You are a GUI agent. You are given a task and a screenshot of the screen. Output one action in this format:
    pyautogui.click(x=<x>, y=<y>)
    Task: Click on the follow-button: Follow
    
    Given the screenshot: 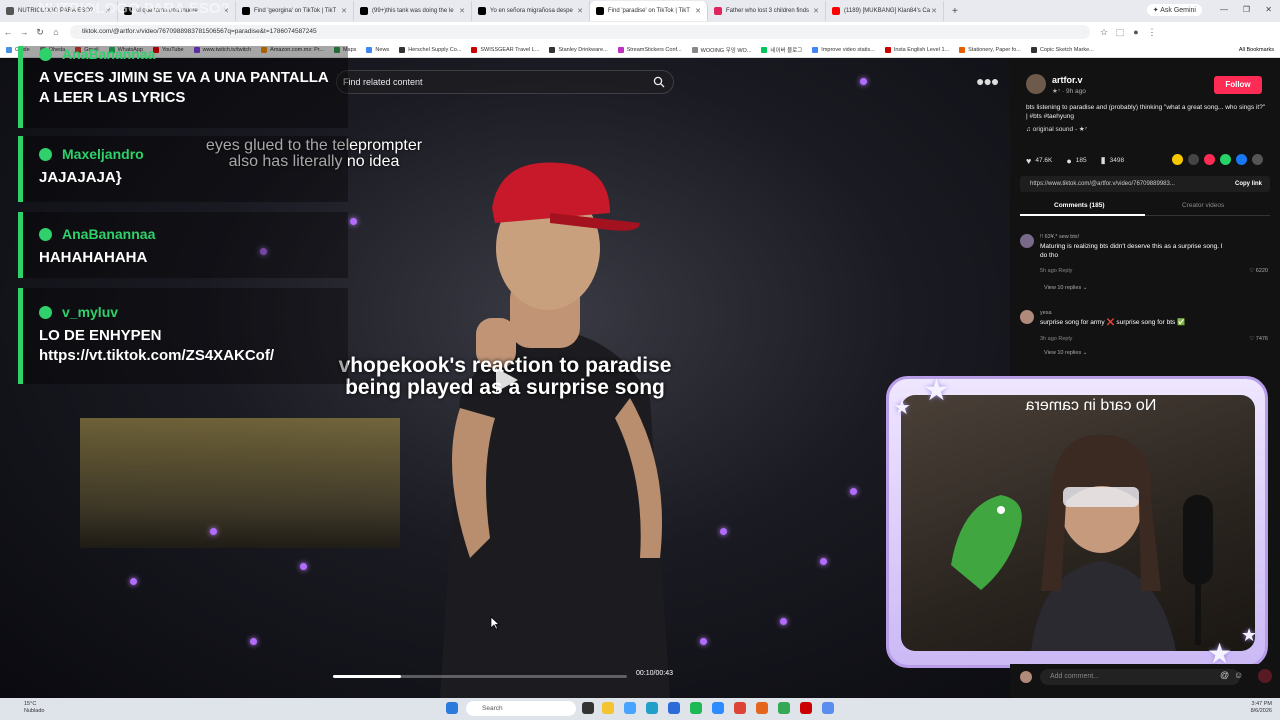 What is the action you would take?
    pyautogui.click(x=1238, y=85)
    